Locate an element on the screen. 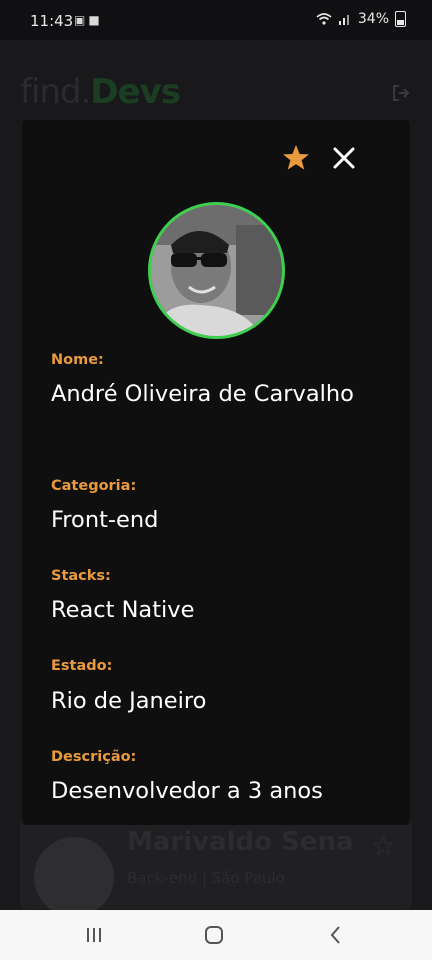  state-label: Estado: is located at coordinates (82, 666).